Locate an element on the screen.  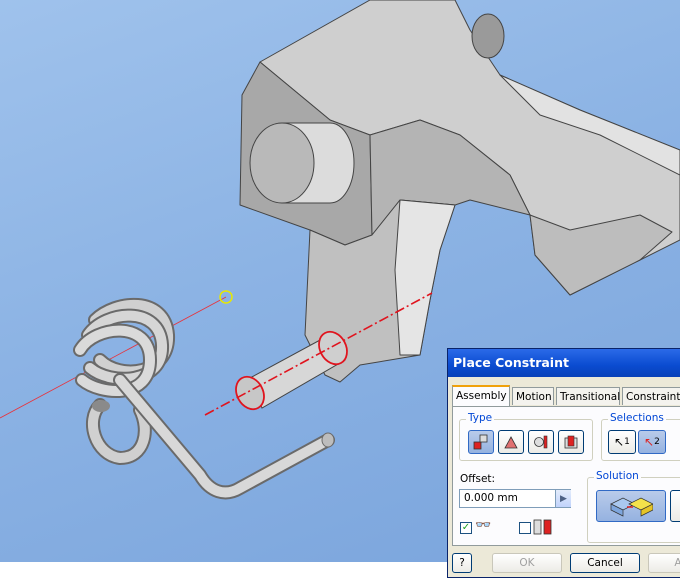
selections-group: Selections ↖ 1 ↖ 2 is located at coordinates (640, 436).